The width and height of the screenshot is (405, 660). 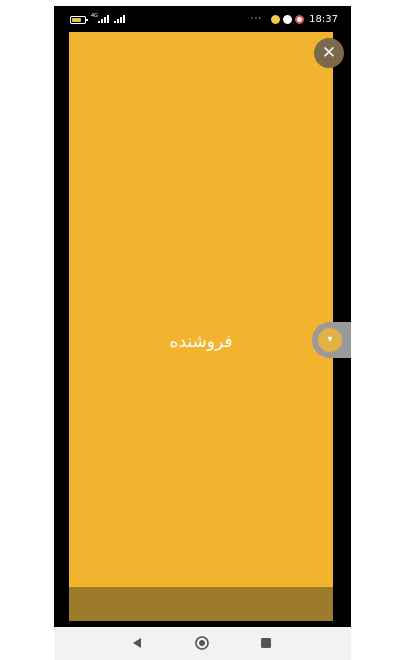 I want to click on notification-icon, so click(x=276, y=19).